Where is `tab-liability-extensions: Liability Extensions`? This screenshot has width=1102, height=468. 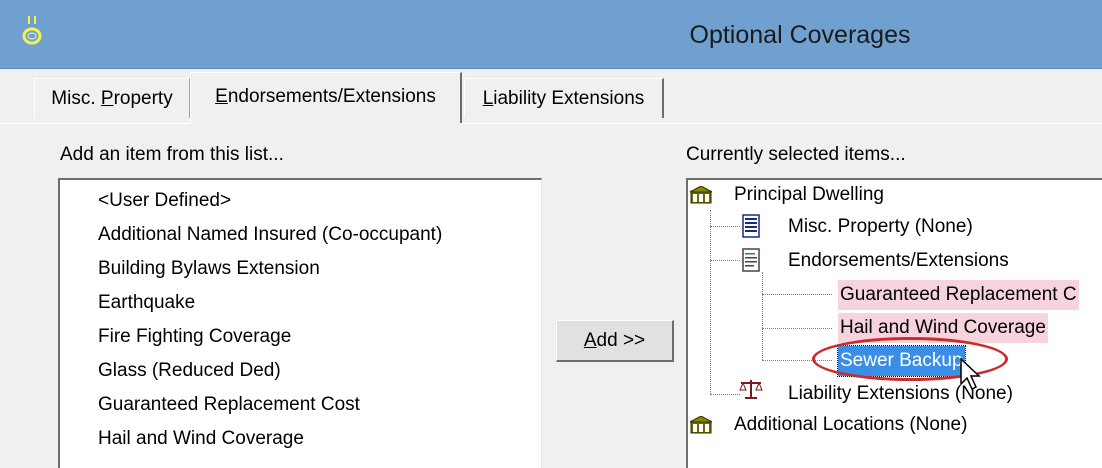 tab-liability-extensions: Liability Extensions is located at coordinates (564, 98).